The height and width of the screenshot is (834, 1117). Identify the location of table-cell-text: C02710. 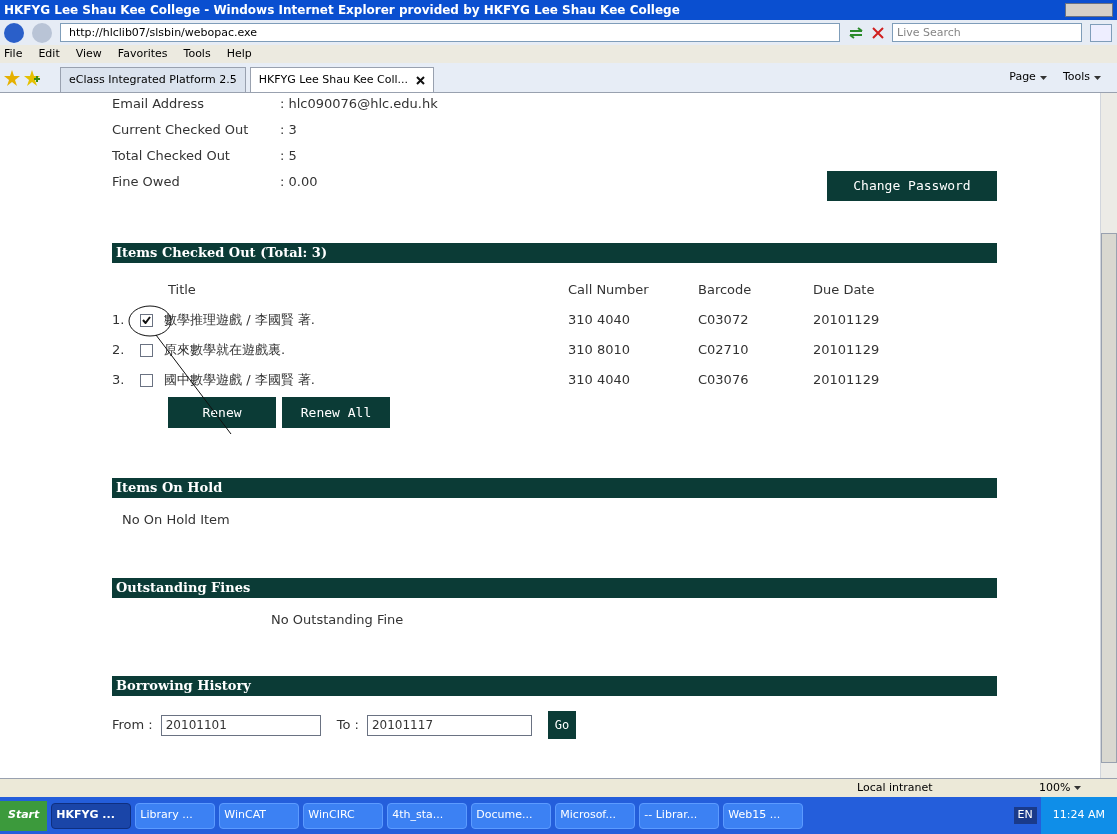
(724, 350).